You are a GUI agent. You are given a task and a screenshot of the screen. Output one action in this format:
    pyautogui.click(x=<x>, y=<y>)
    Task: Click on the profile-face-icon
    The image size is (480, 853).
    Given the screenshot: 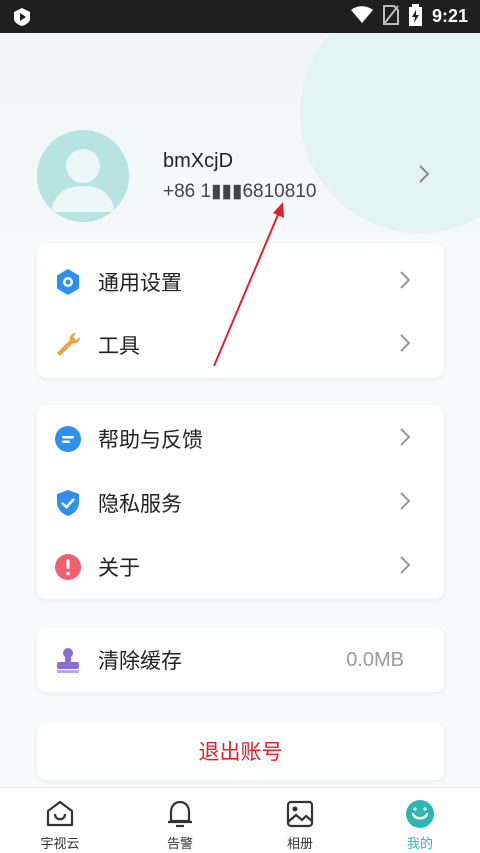 What is the action you would take?
    pyautogui.click(x=420, y=814)
    